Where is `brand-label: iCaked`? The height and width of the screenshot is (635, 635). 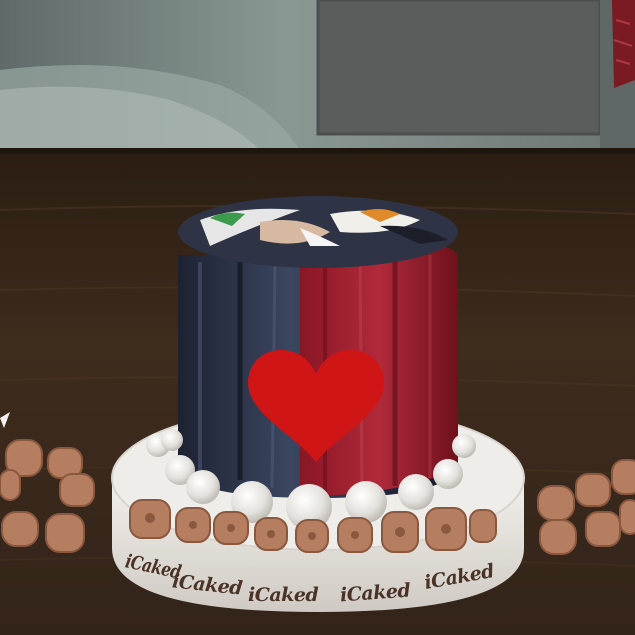 brand-label: iCaked is located at coordinates (283, 595).